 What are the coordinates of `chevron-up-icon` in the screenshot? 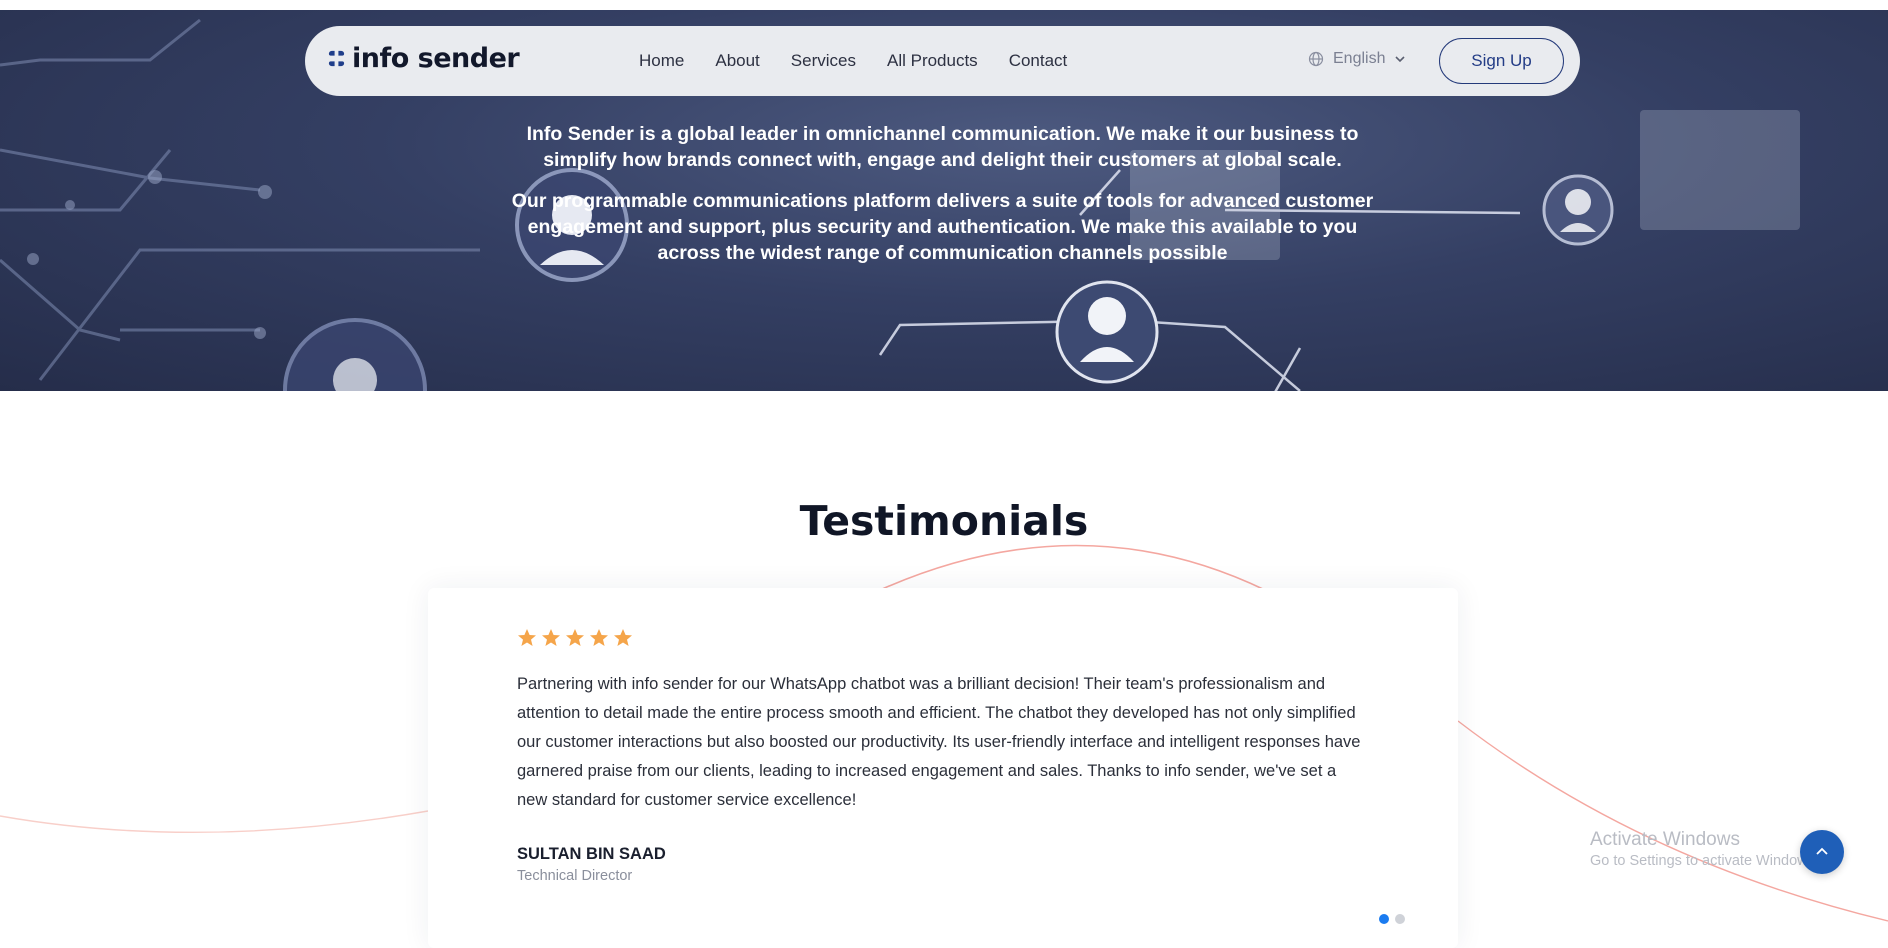 It's located at (1822, 851).